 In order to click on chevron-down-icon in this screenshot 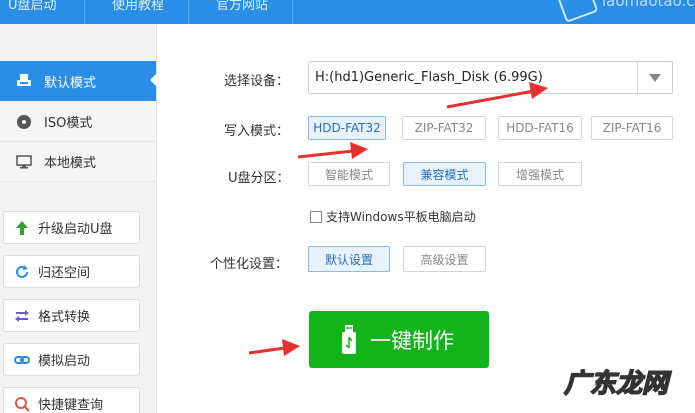, I will do `click(655, 77)`.